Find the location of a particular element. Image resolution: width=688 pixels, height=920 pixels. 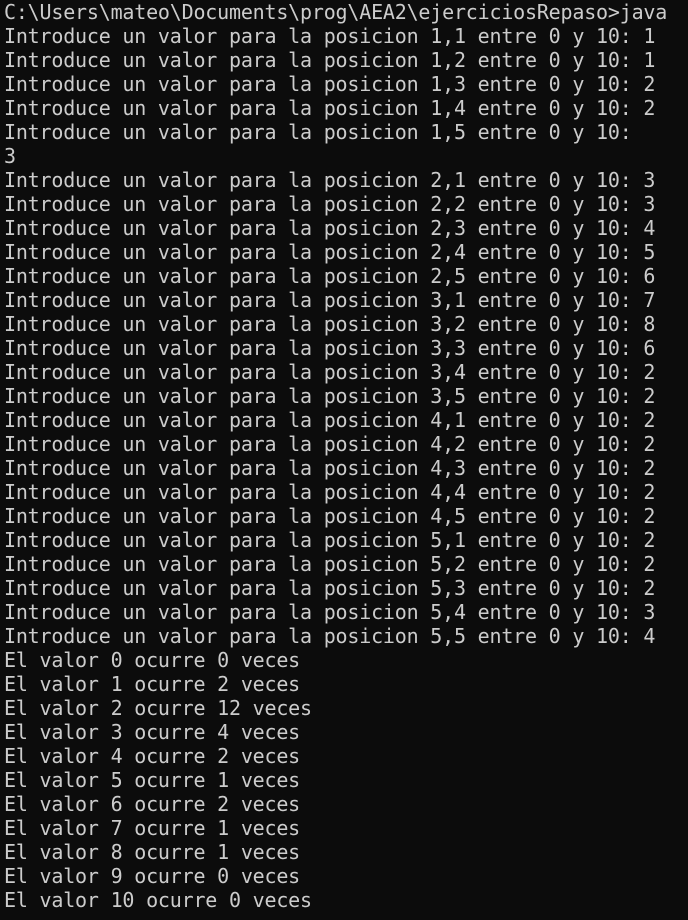

output-line: El valor 1 ocurre 2 veces is located at coordinates (152, 684).